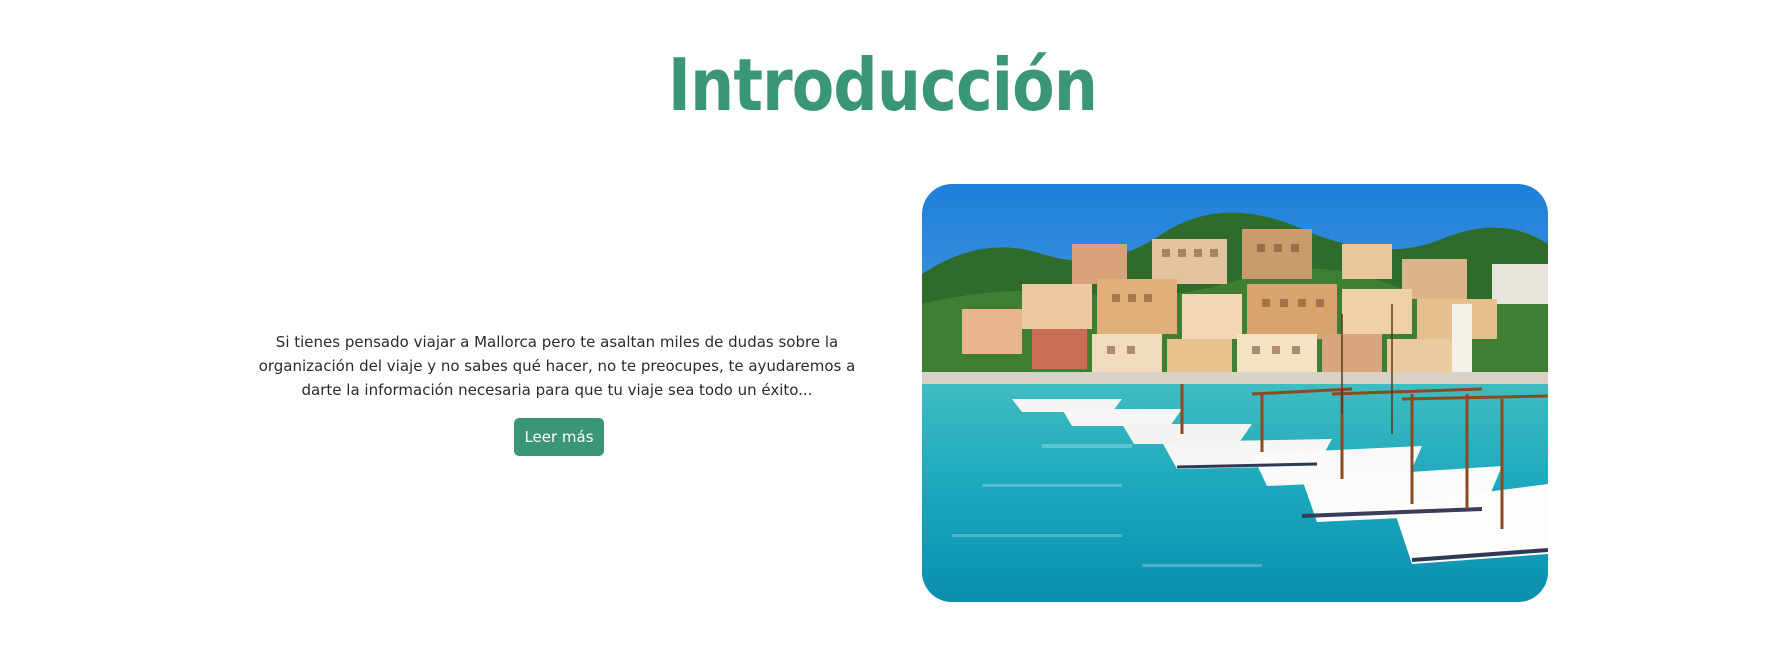  I want to click on section-title: Introducción, so click(882, 85).